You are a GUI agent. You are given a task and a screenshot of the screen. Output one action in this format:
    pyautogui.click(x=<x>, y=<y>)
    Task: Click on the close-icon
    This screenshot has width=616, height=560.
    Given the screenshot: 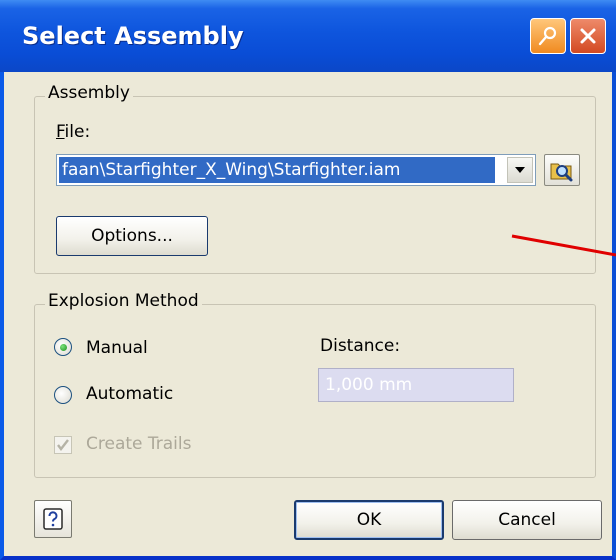 What is the action you would take?
    pyautogui.click(x=588, y=36)
    